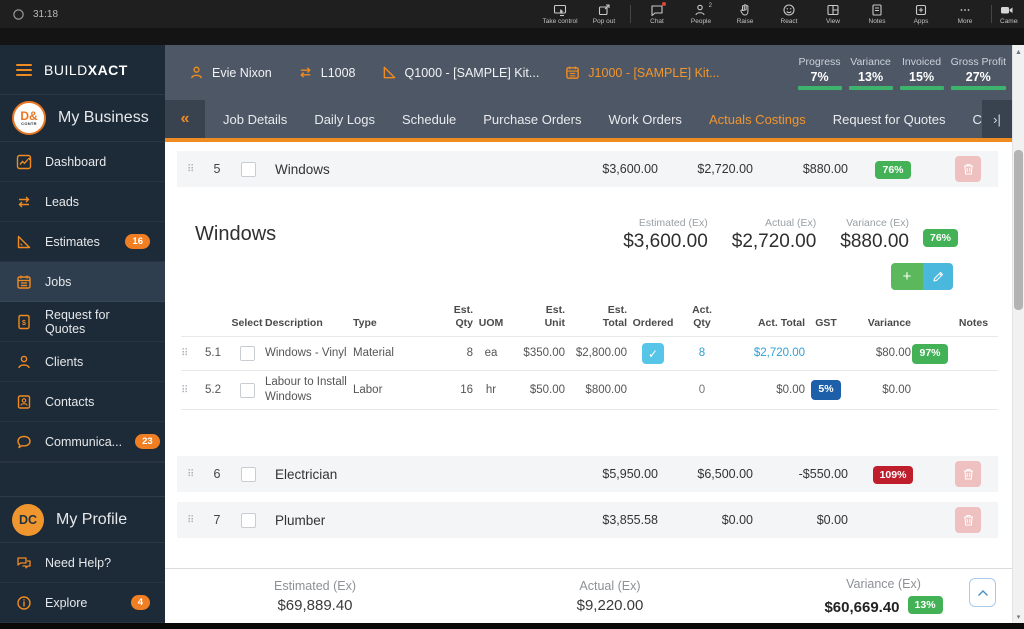 Image resolution: width=1024 pixels, height=629 pixels. Describe the element at coordinates (630, 474) in the screenshot. I see `group-estimated: $5,950.00` at that location.